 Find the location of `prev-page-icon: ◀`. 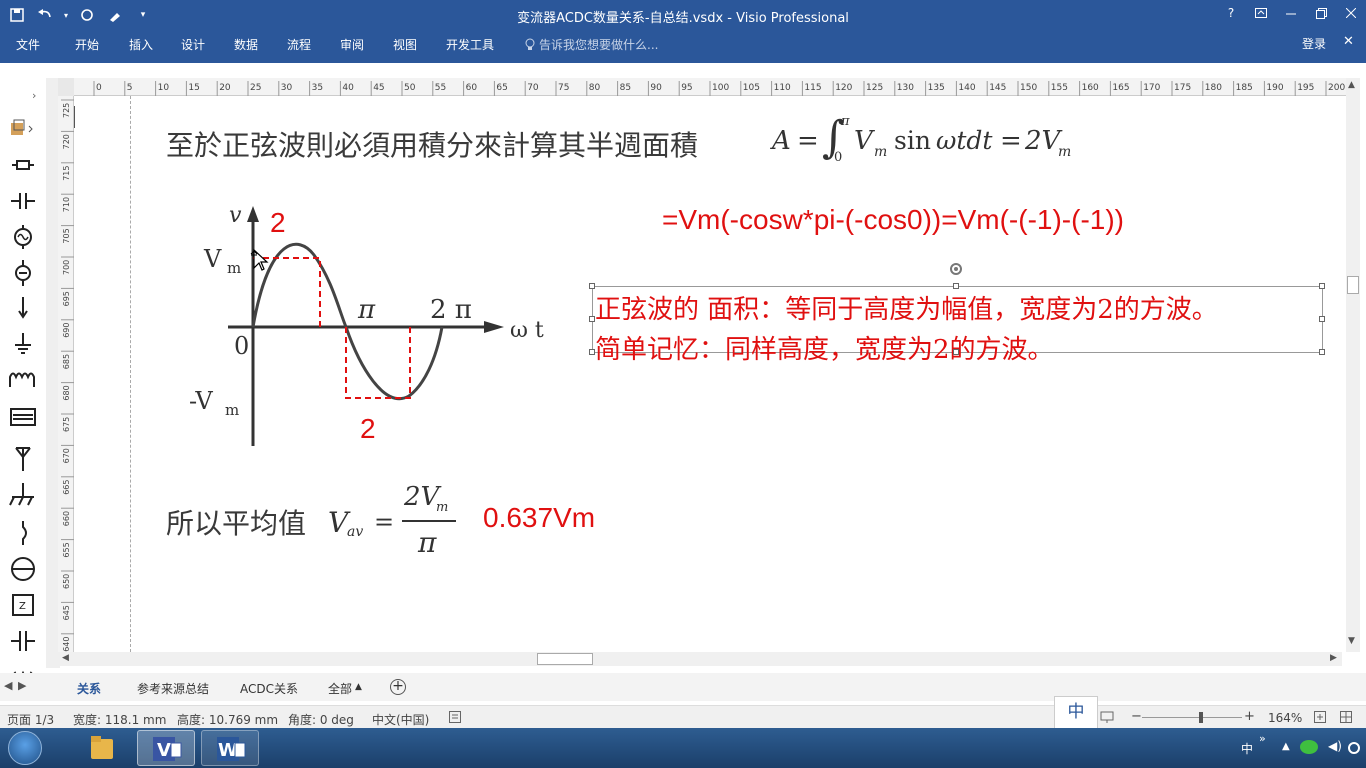

prev-page-icon: ◀ is located at coordinates (8, 685).